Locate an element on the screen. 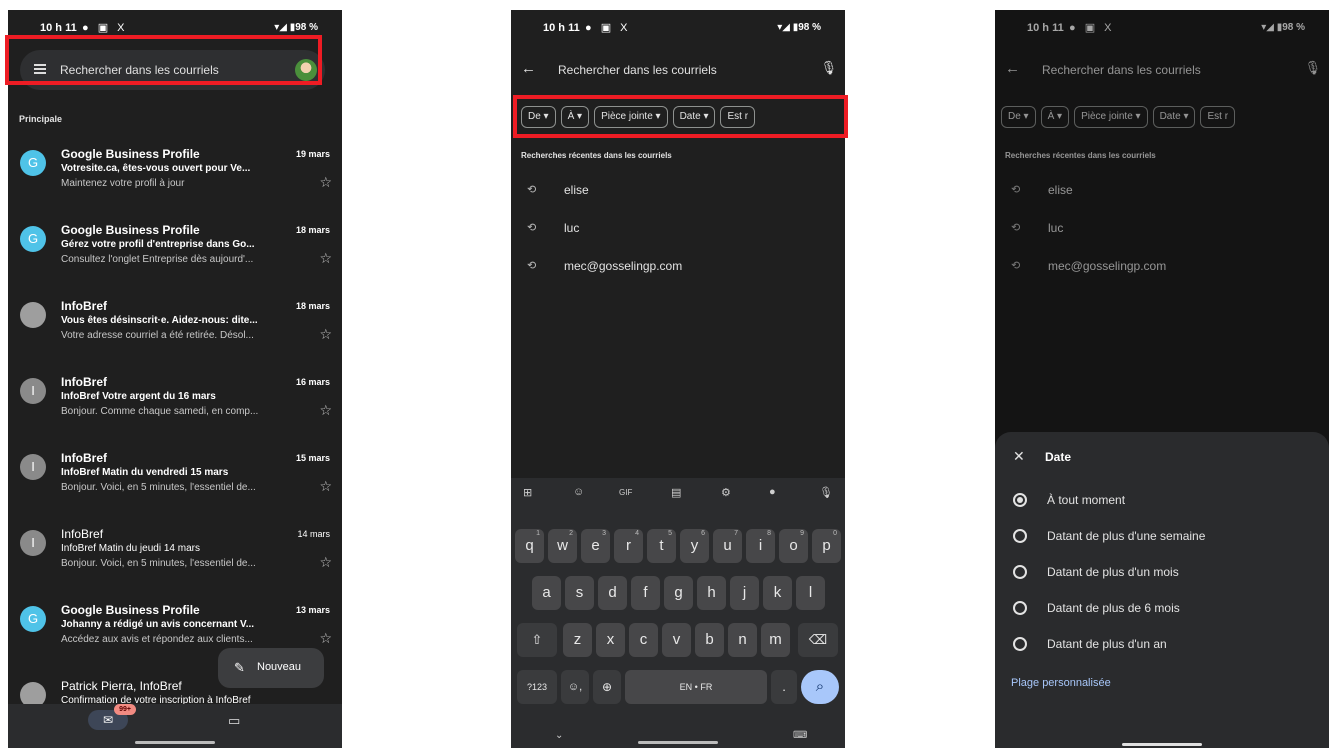 This screenshot has width=1329, height=748. recent-search-item: ⟲ mec@gosselingp.com is located at coordinates (678, 268).